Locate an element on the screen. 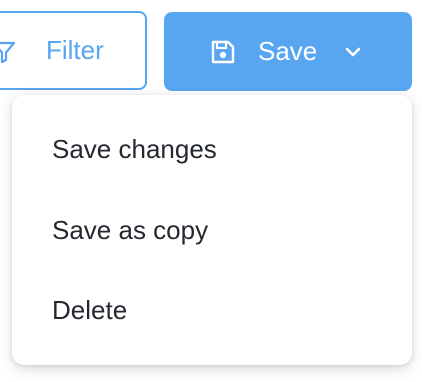 This screenshot has height=382, width=422. filter-button-label: Filter is located at coordinates (75, 50).